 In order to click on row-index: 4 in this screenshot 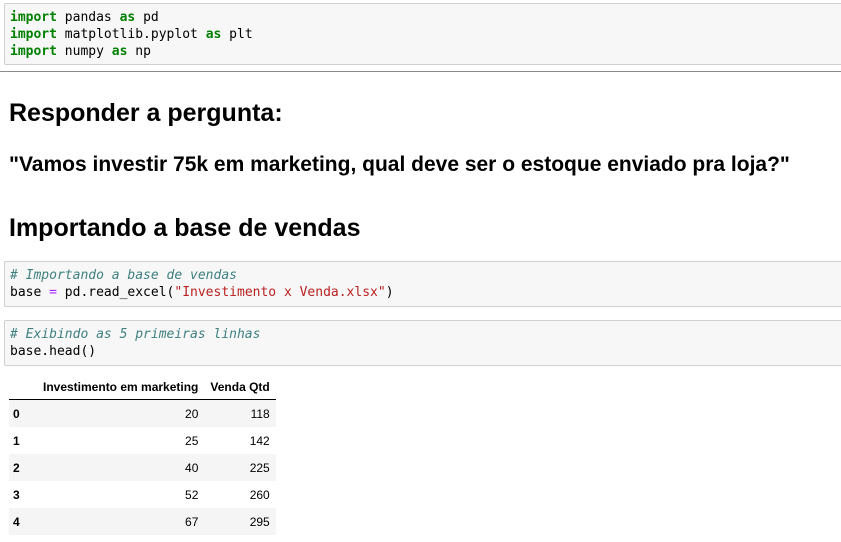, I will do `click(16, 521)`.